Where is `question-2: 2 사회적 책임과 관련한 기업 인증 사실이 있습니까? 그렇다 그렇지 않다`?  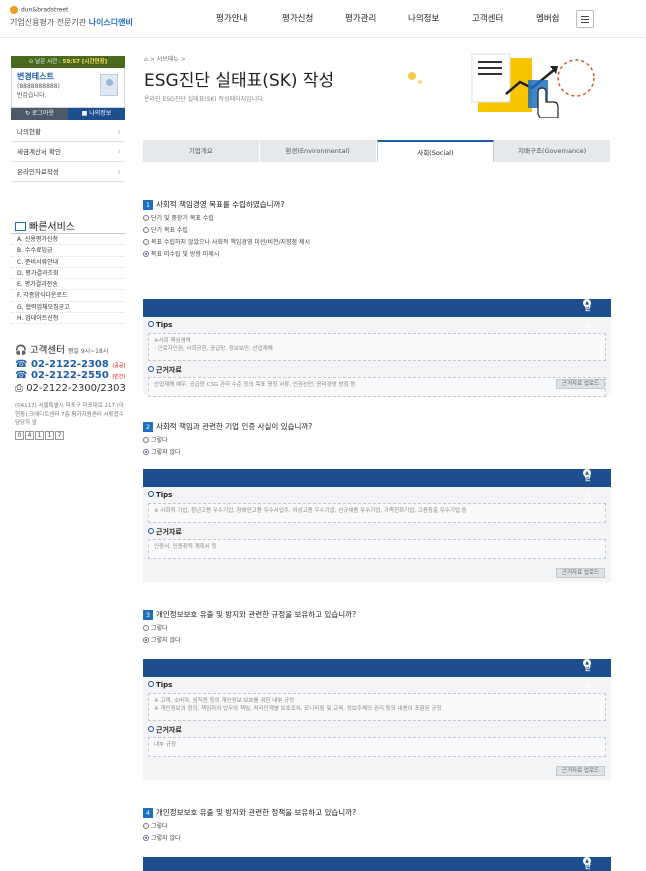
question-2: 2 사회적 책임과 관련한 기업 인증 사실이 있습니까? 그렇다 그렇지 않다 is located at coordinates (377, 440).